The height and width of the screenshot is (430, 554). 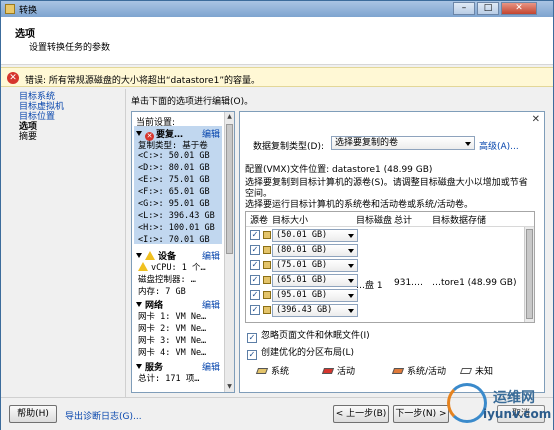 I want to click on copy-type-select: 选择要复制的卷, so click(x=403, y=143).